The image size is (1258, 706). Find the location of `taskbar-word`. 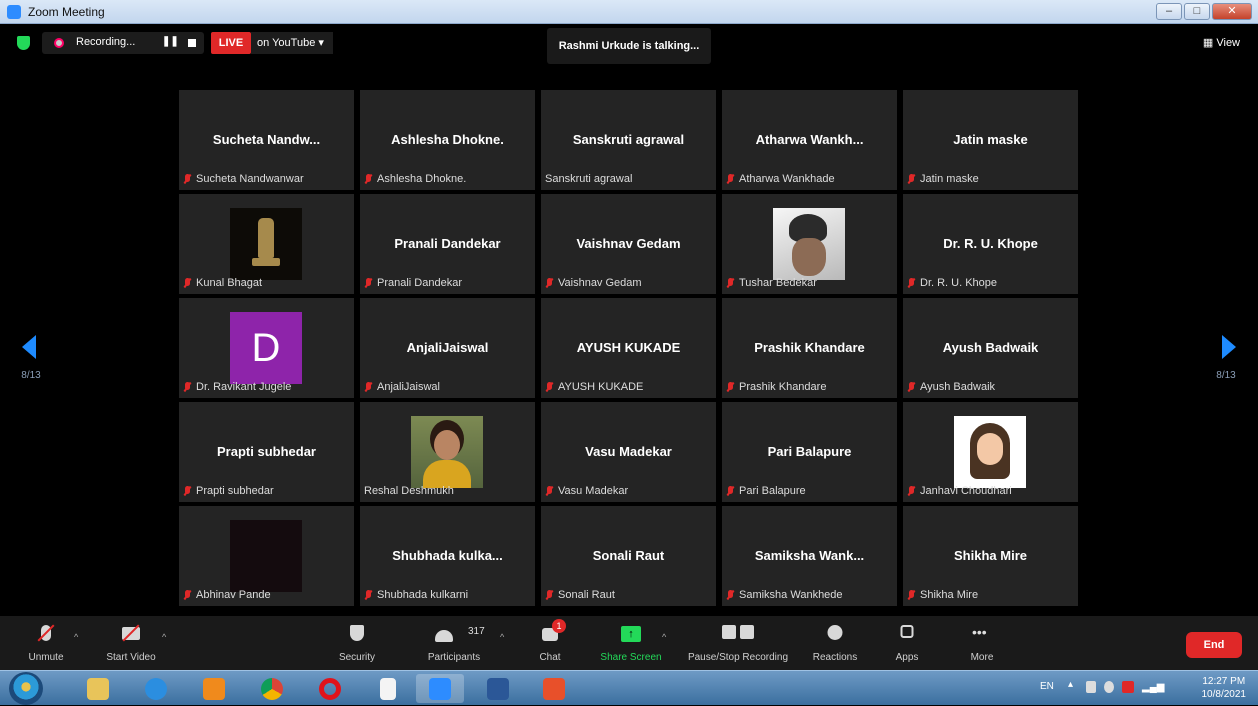

taskbar-word is located at coordinates (498, 688).